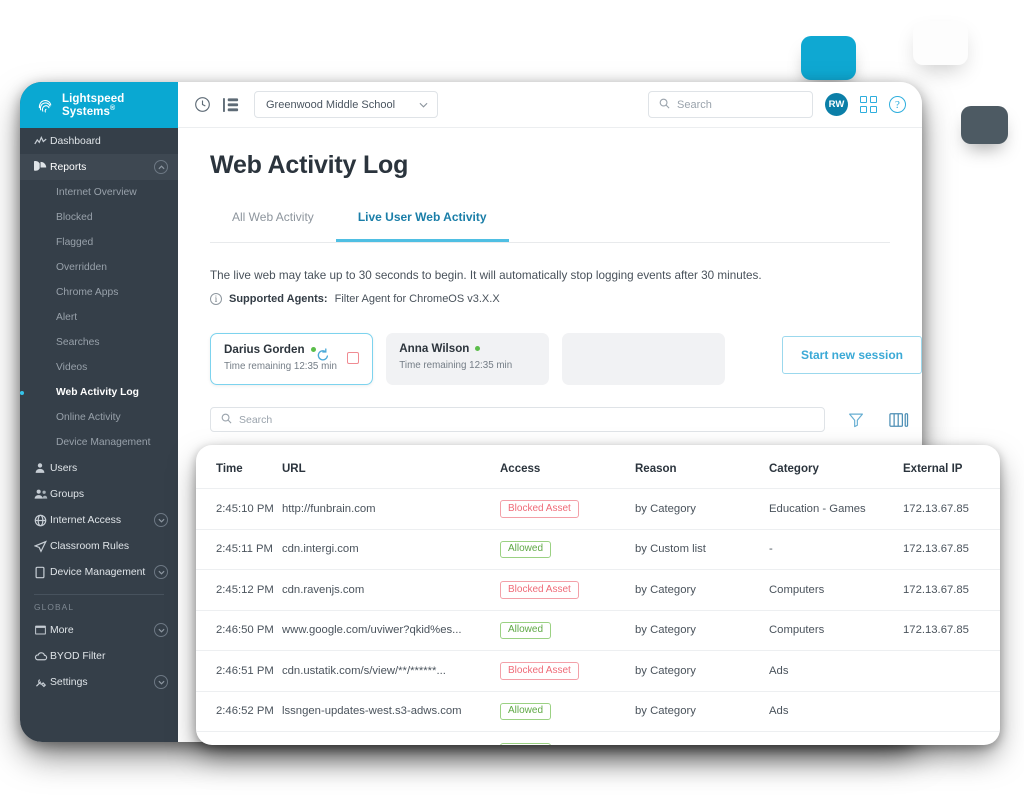  Describe the element at coordinates (99, 217) in the screenshot. I see `sidebar-item-blocked: Blocked` at that location.